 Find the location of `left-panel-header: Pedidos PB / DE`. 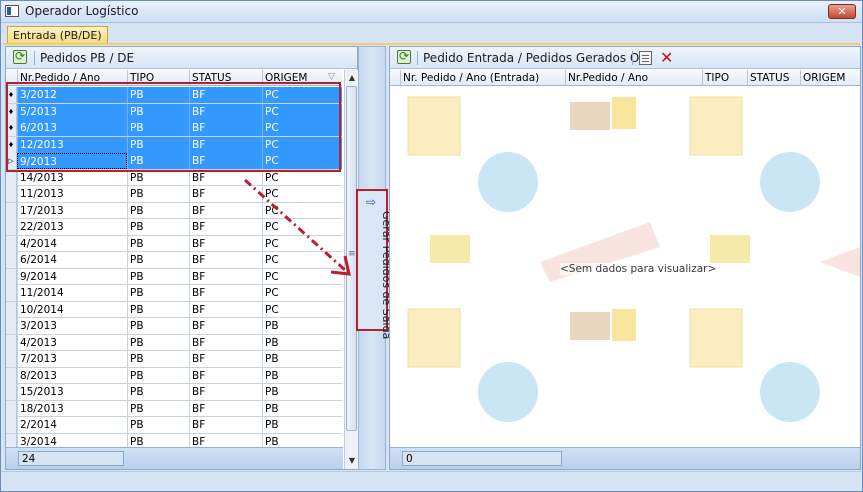

left-panel-header: Pedidos PB / DE is located at coordinates (181, 58).